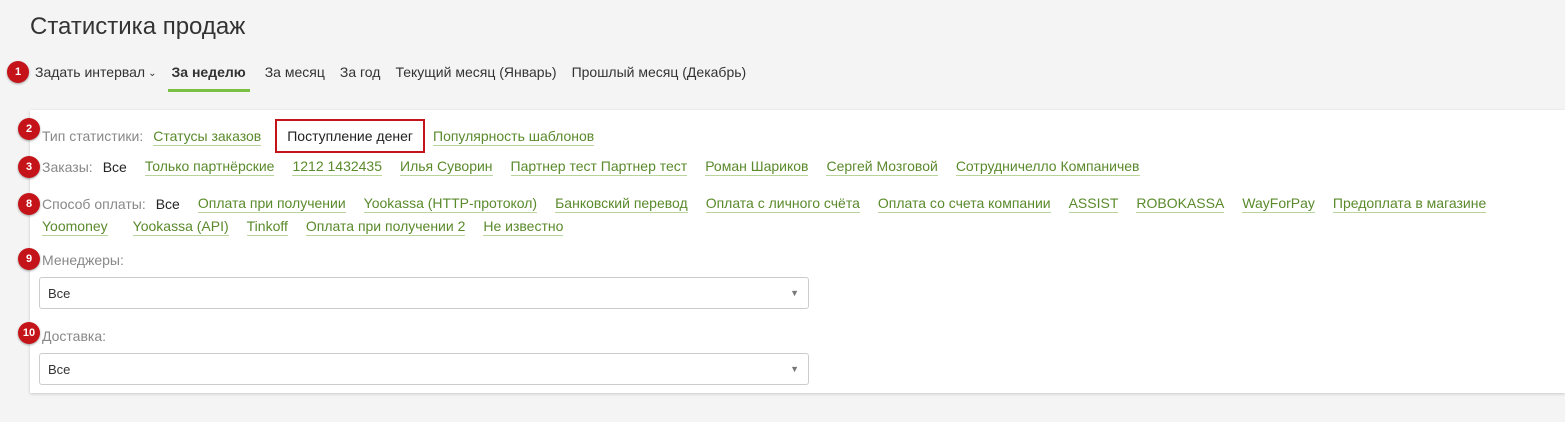 The height and width of the screenshot is (422, 1565). I want to click on tab-custom-interval: Задать интервал ⌄, so click(96, 73).